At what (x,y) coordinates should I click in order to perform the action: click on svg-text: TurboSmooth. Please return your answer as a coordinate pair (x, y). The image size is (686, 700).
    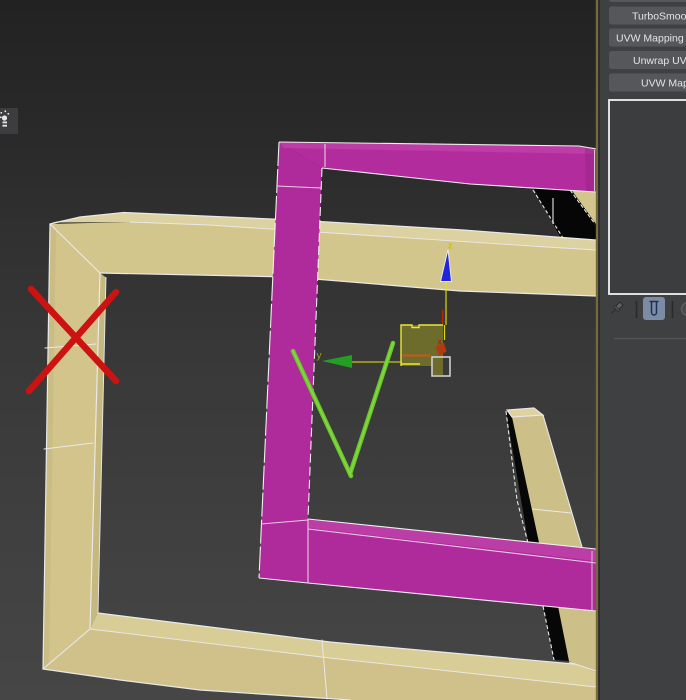
    Looking at the image, I should click on (659, 17).